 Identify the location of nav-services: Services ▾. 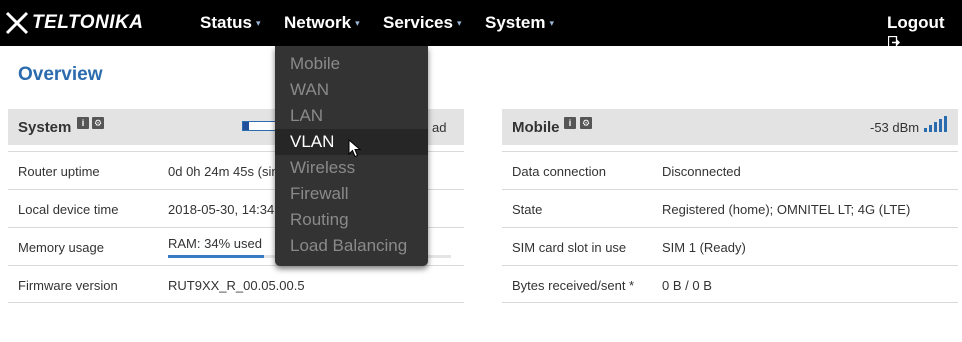
(422, 23).